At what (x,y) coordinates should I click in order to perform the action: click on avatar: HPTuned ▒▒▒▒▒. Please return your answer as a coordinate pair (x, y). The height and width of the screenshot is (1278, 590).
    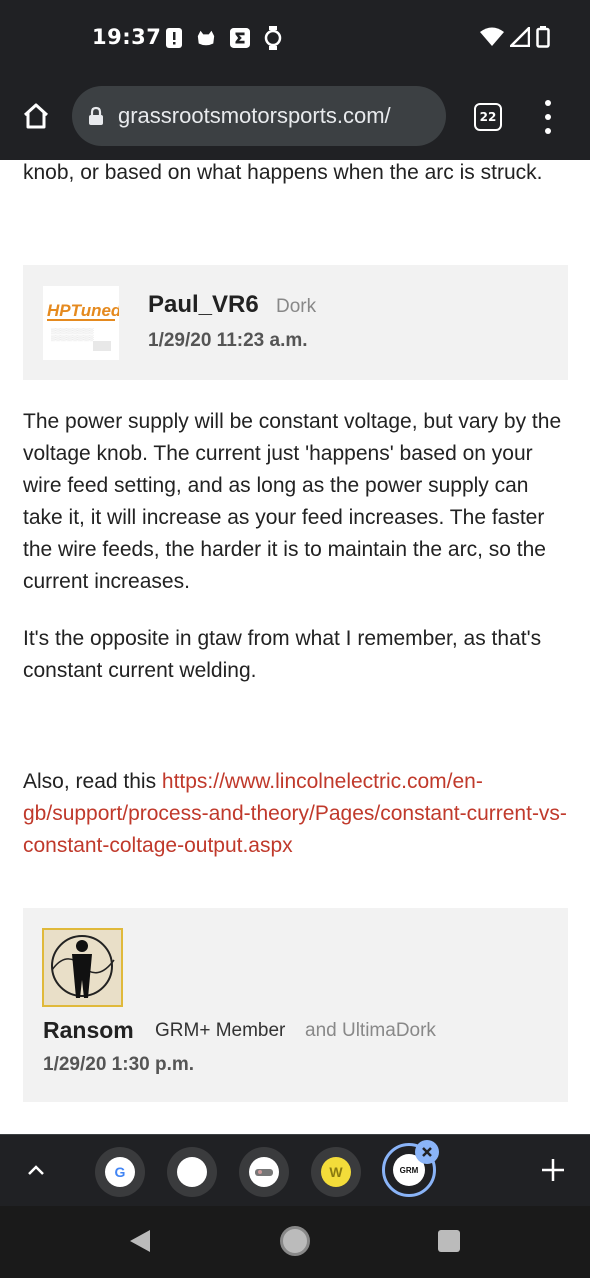
    Looking at the image, I should click on (81, 323).